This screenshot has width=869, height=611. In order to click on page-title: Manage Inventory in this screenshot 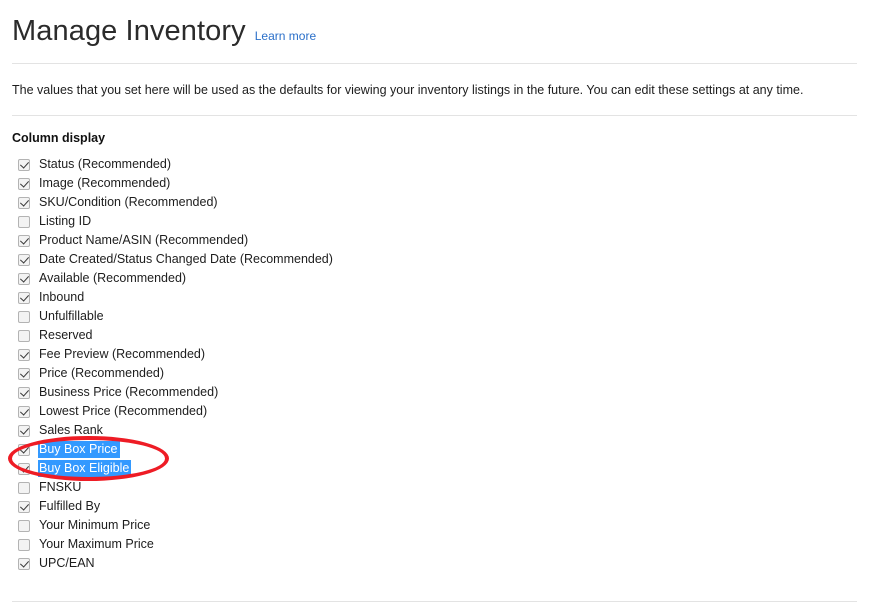, I will do `click(129, 31)`.